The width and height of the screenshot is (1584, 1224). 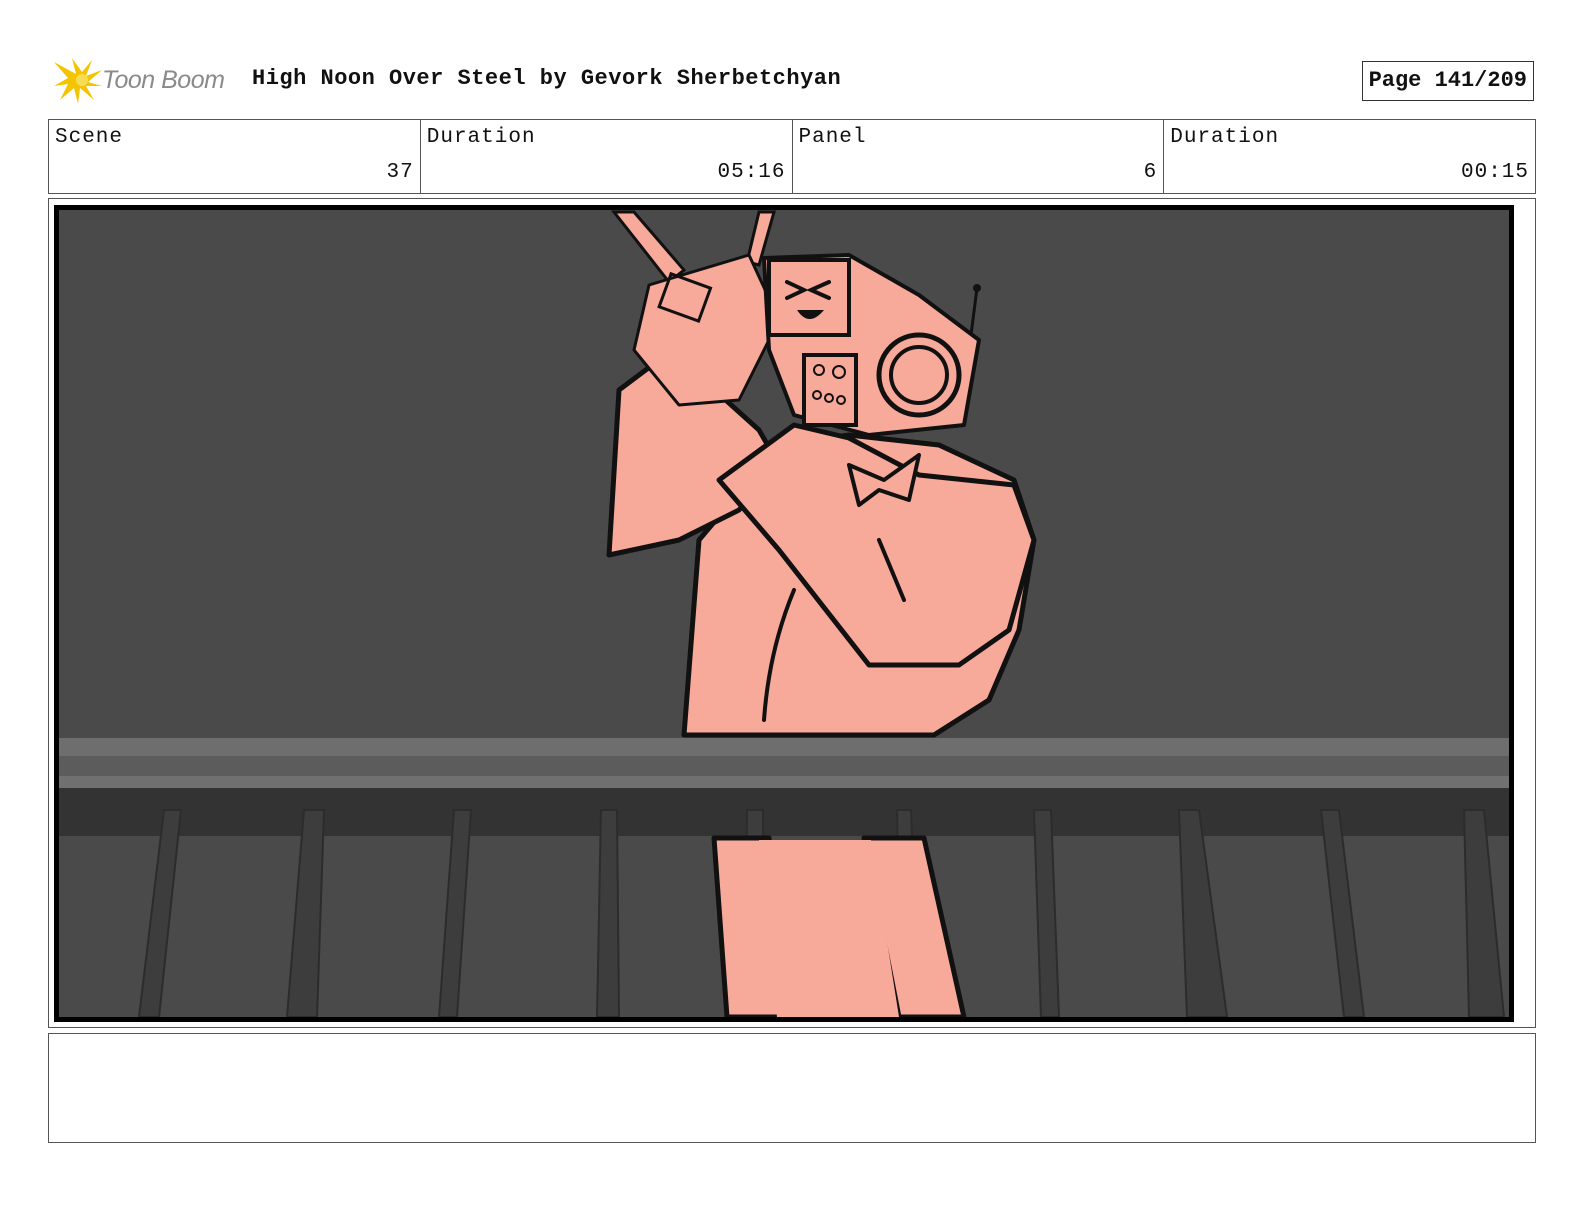 What do you see at coordinates (1150, 172) in the screenshot?
I see `panel-value: 6` at bounding box center [1150, 172].